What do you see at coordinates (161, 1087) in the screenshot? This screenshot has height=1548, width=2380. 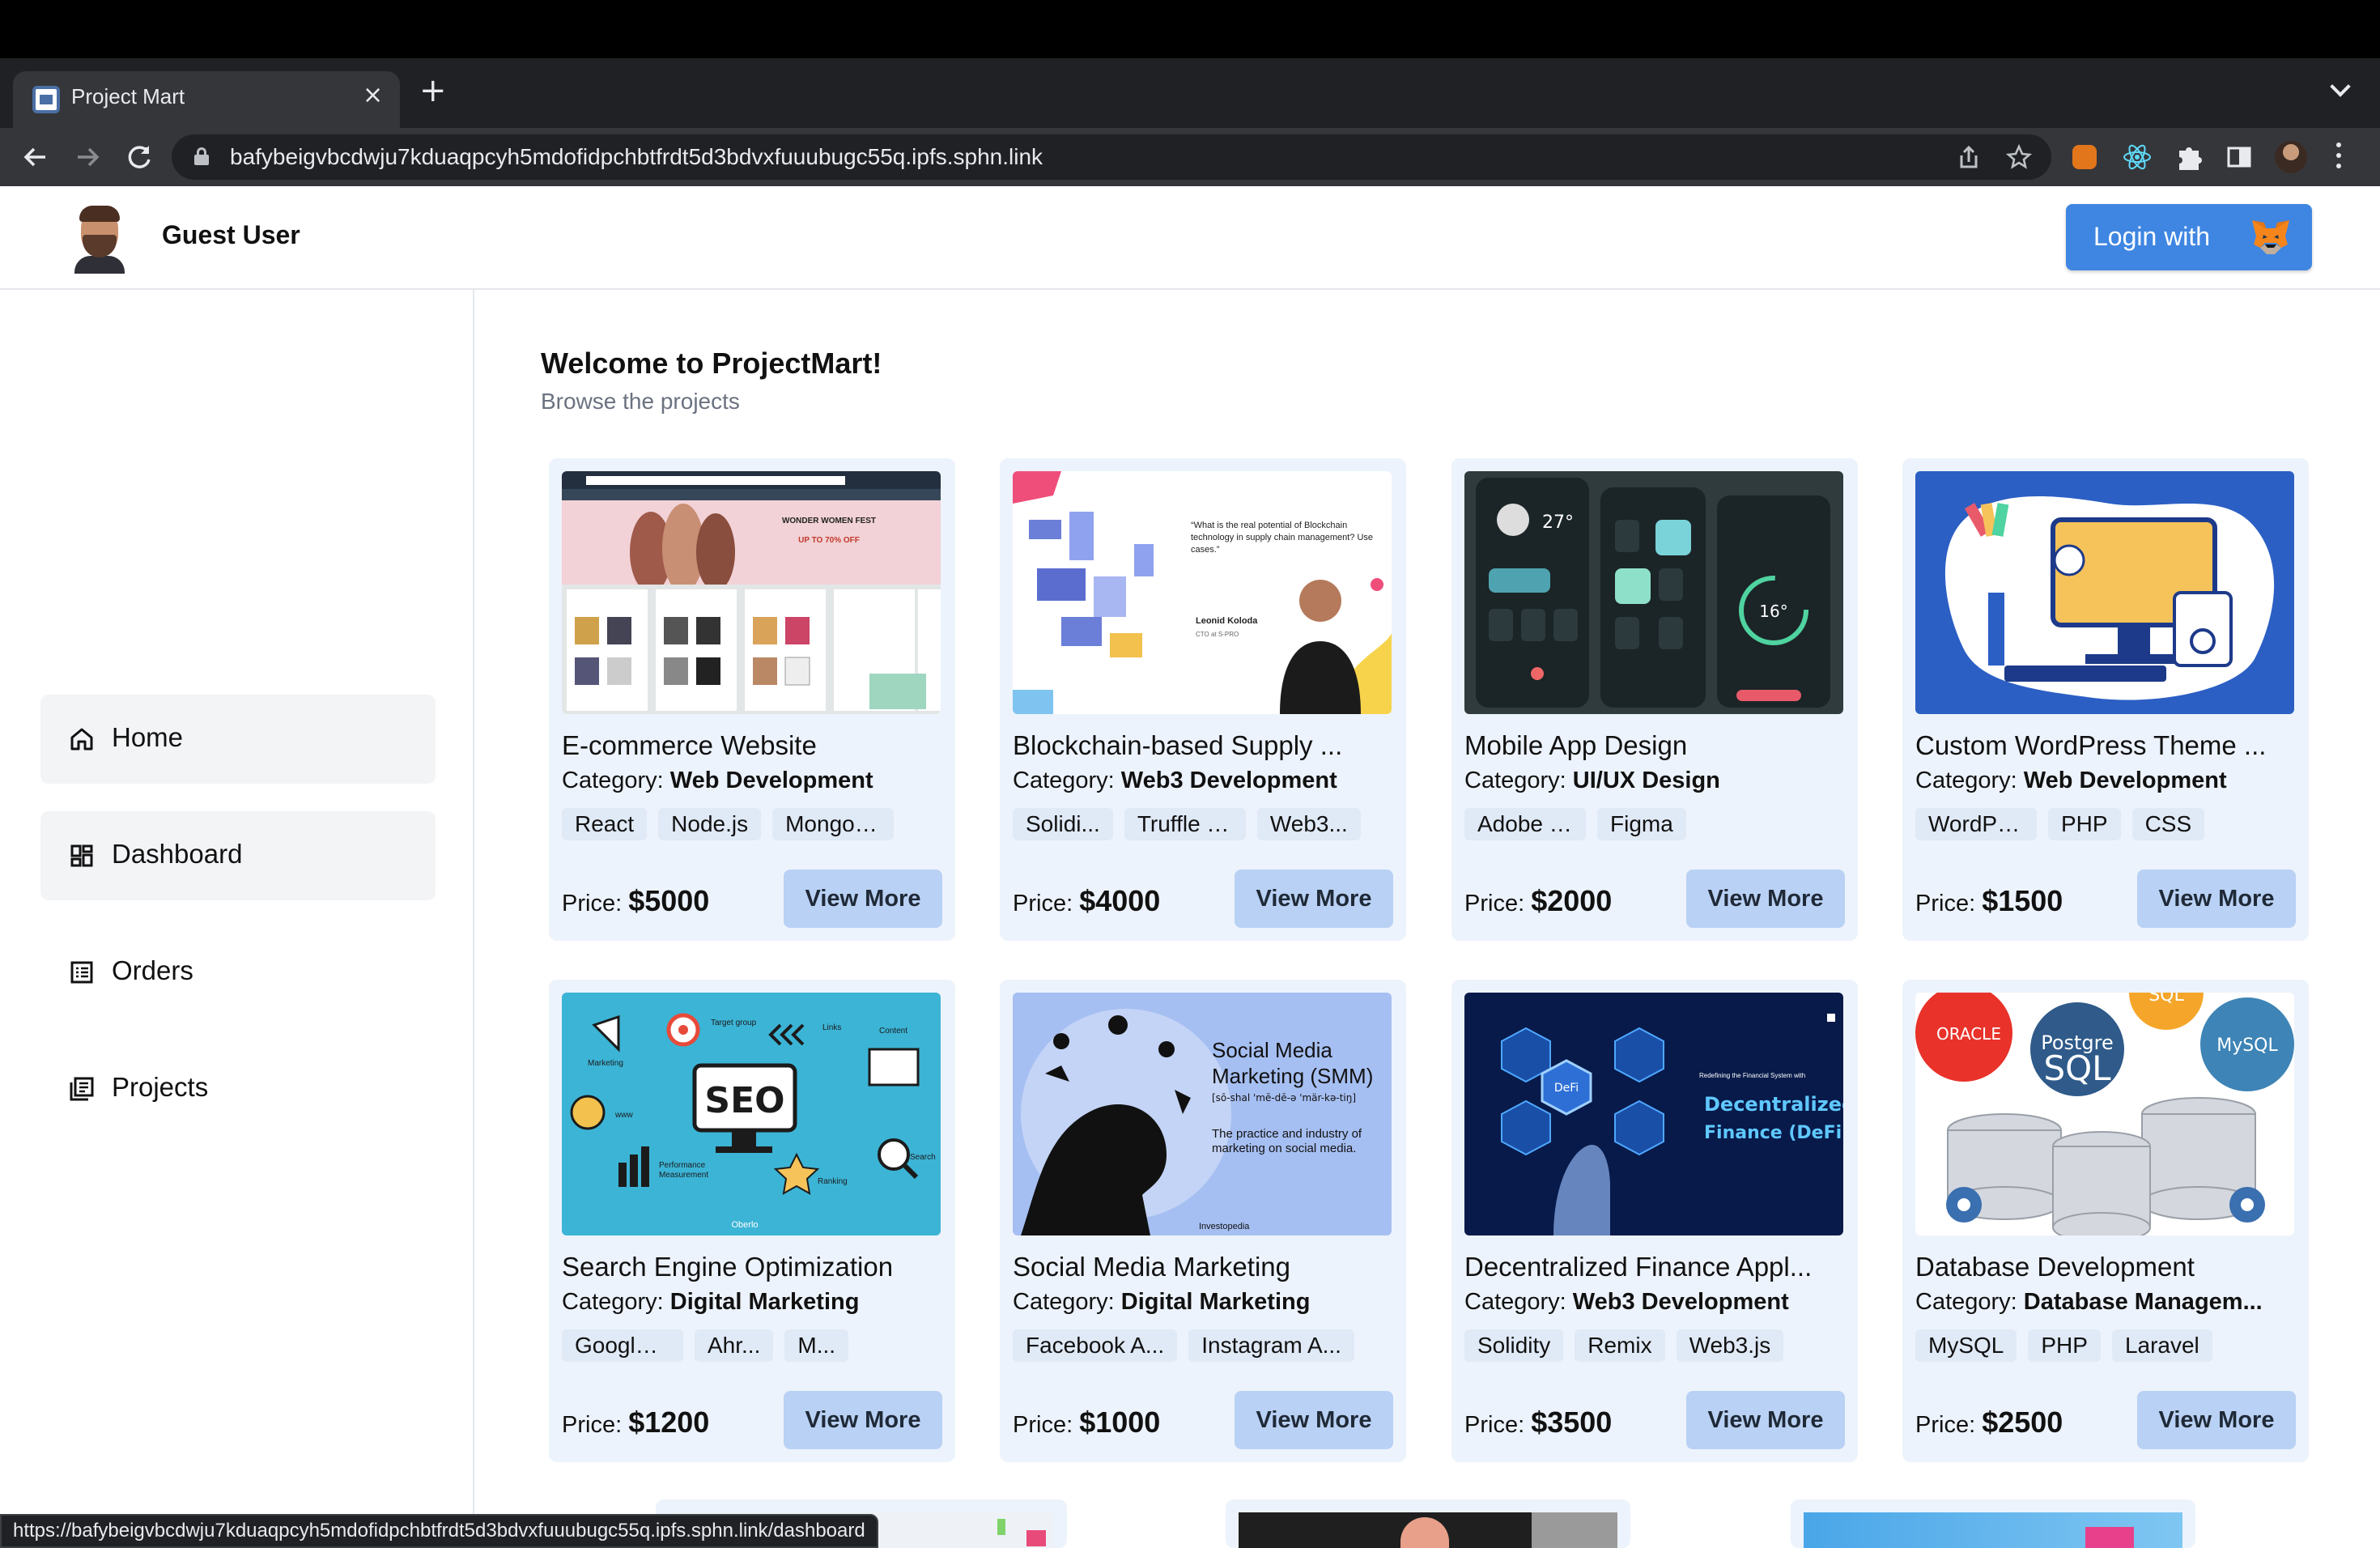 I see `sidebar-item-label: Projects` at bounding box center [161, 1087].